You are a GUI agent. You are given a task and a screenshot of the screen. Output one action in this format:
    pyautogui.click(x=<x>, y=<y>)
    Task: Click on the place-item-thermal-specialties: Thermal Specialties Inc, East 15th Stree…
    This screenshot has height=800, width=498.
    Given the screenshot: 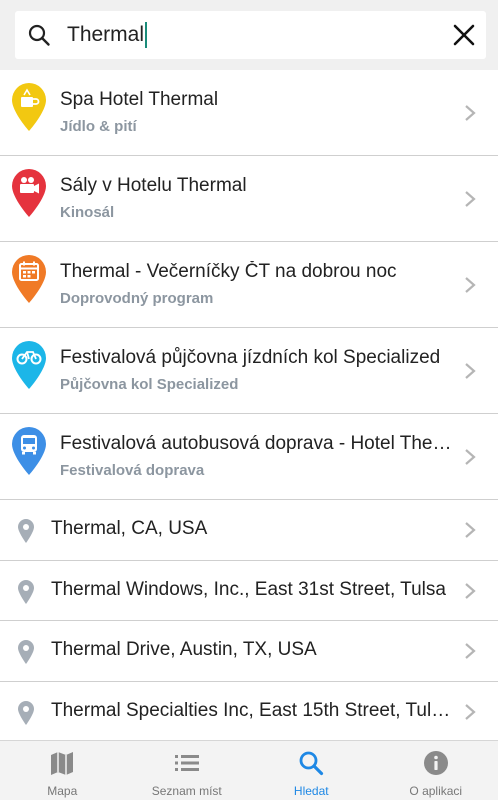 What is the action you would take?
    pyautogui.click(x=249, y=711)
    